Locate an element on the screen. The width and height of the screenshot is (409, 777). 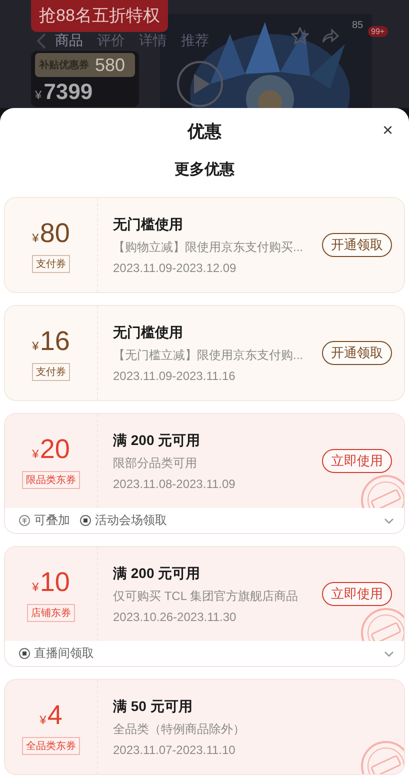
coupon-title: 满 50 元可用 is located at coordinates (153, 707).